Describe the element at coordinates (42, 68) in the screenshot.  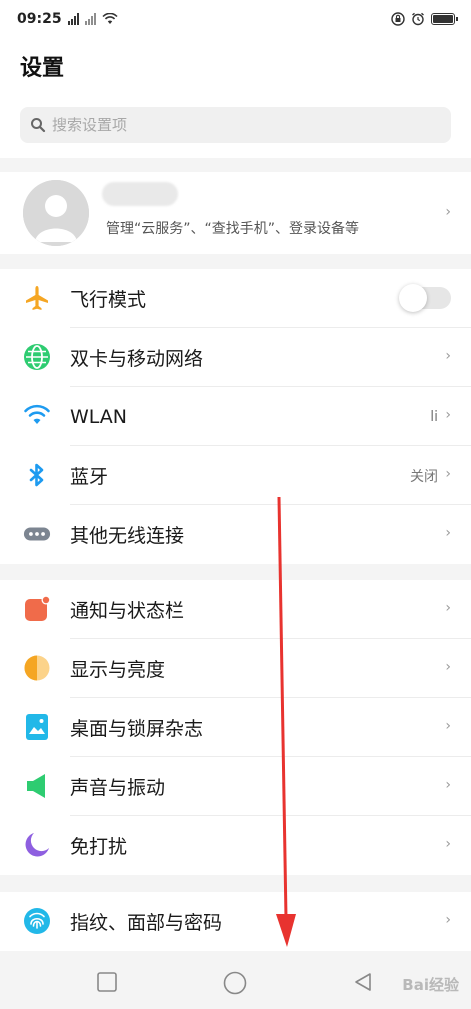
I see `page-title: 设置` at that location.